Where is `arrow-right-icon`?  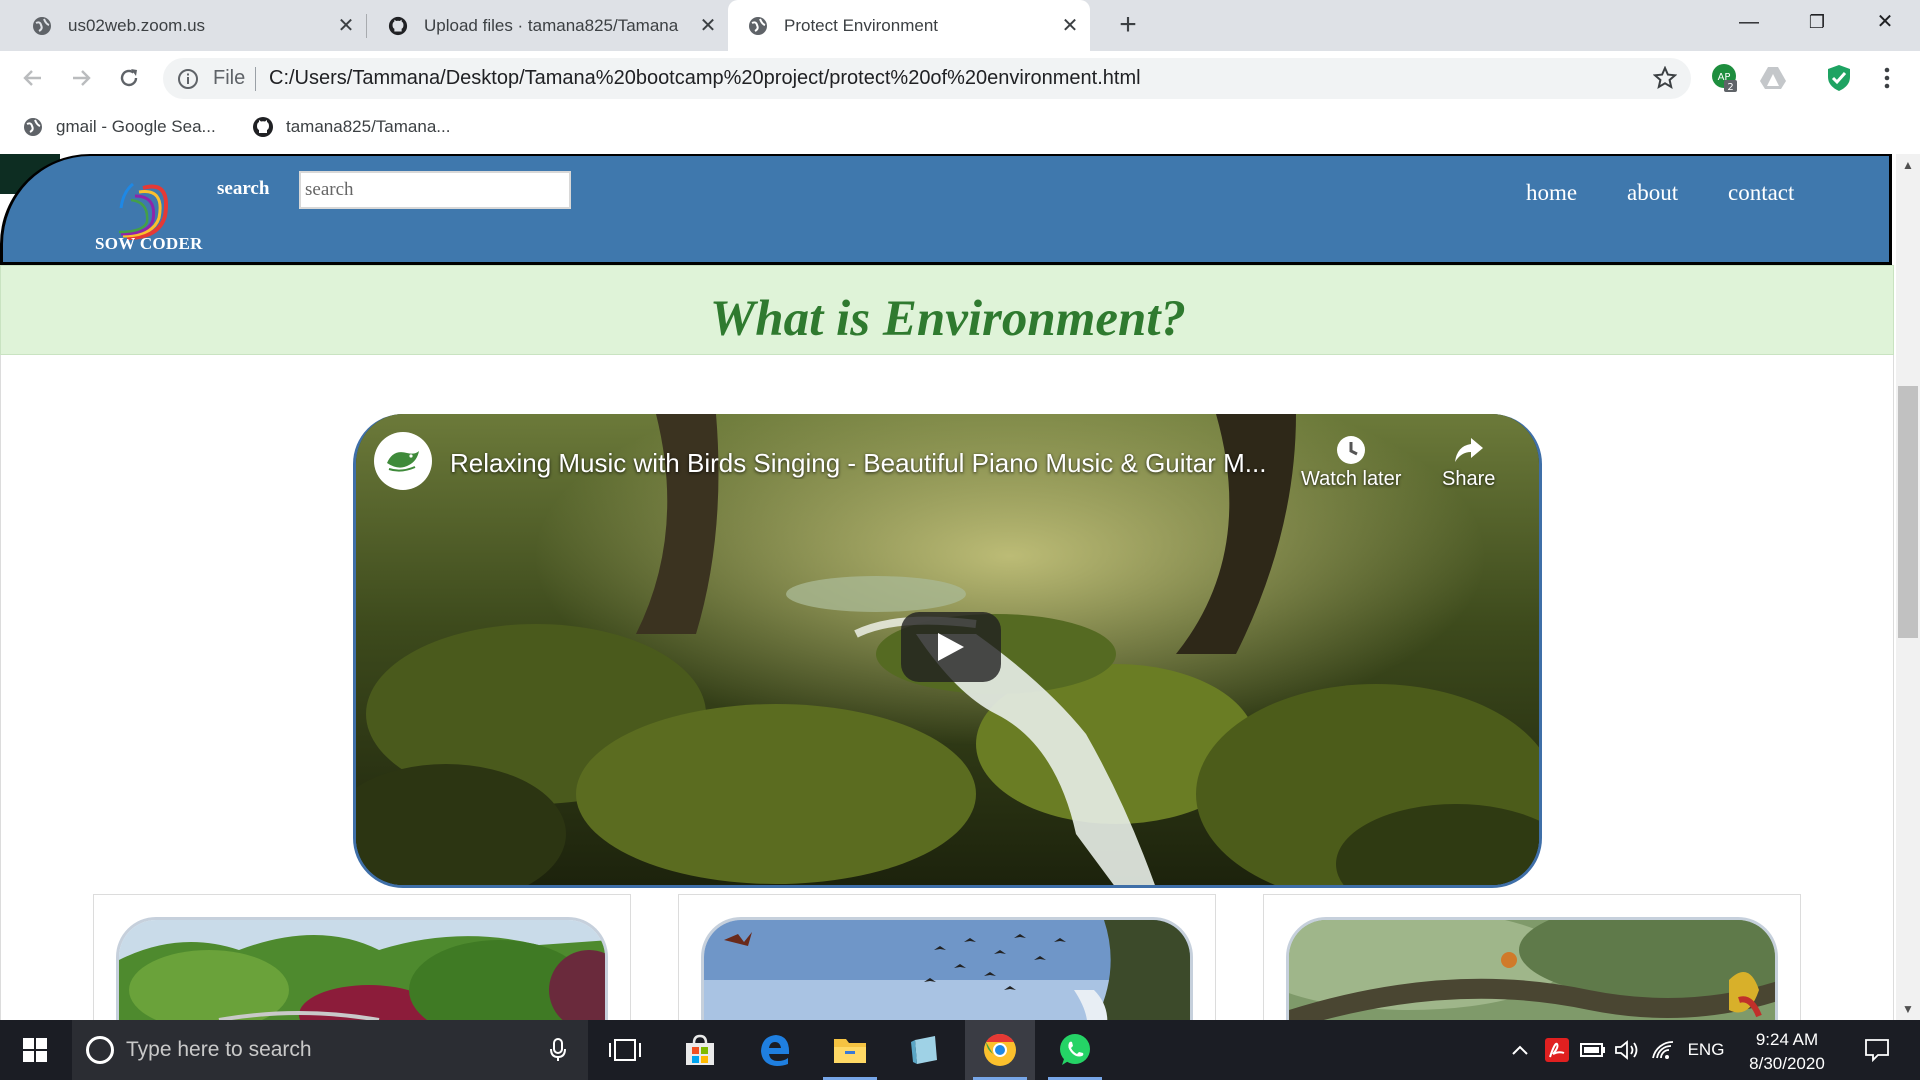 arrow-right-icon is located at coordinates (82, 78).